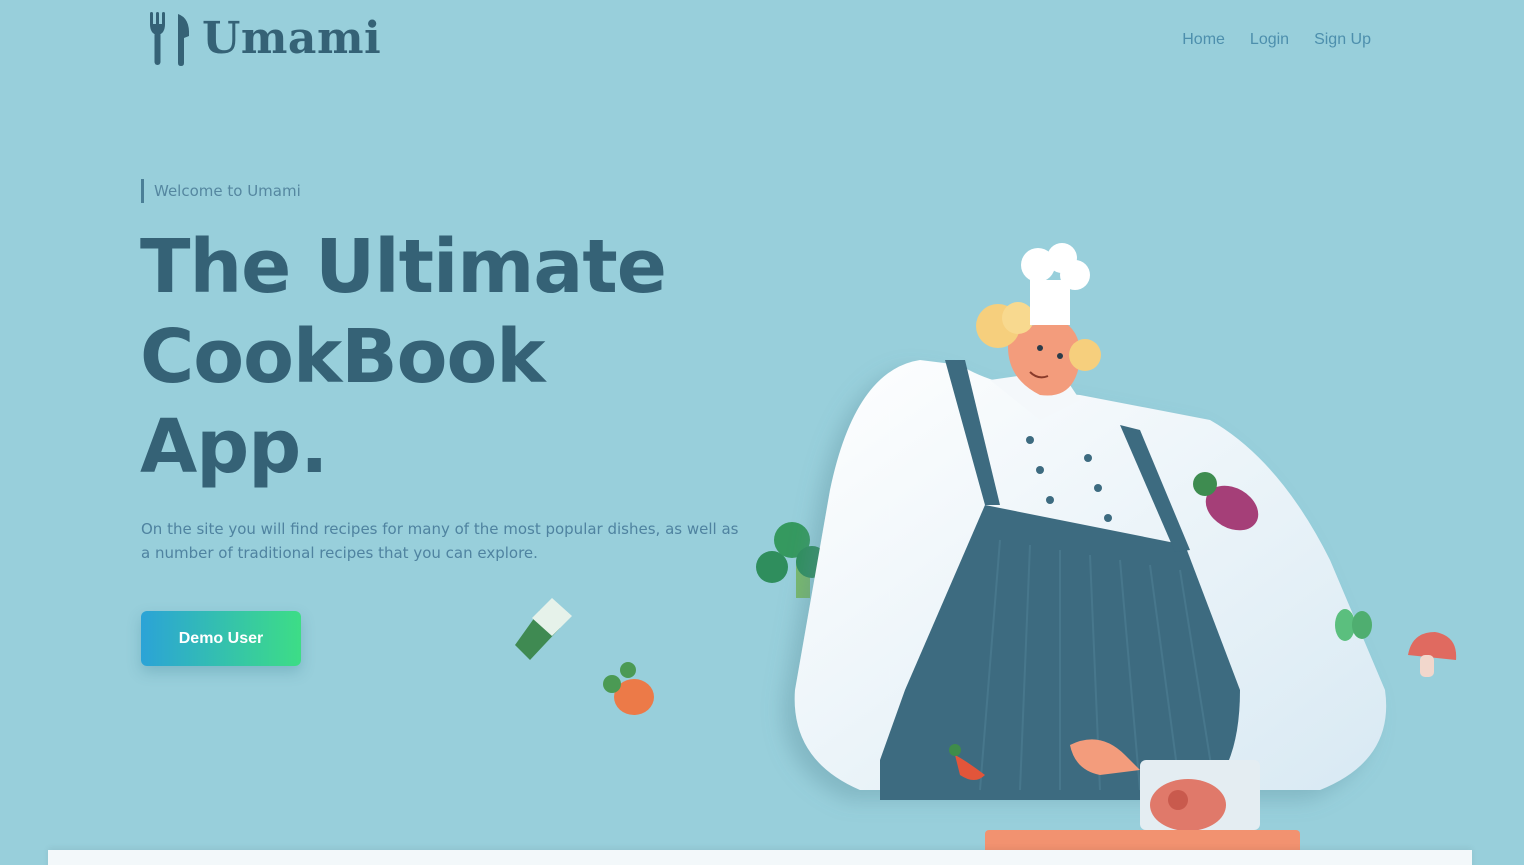 This screenshot has width=1524, height=865. What do you see at coordinates (1038, 319) in the screenshot?
I see `chef-head` at bounding box center [1038, 319].